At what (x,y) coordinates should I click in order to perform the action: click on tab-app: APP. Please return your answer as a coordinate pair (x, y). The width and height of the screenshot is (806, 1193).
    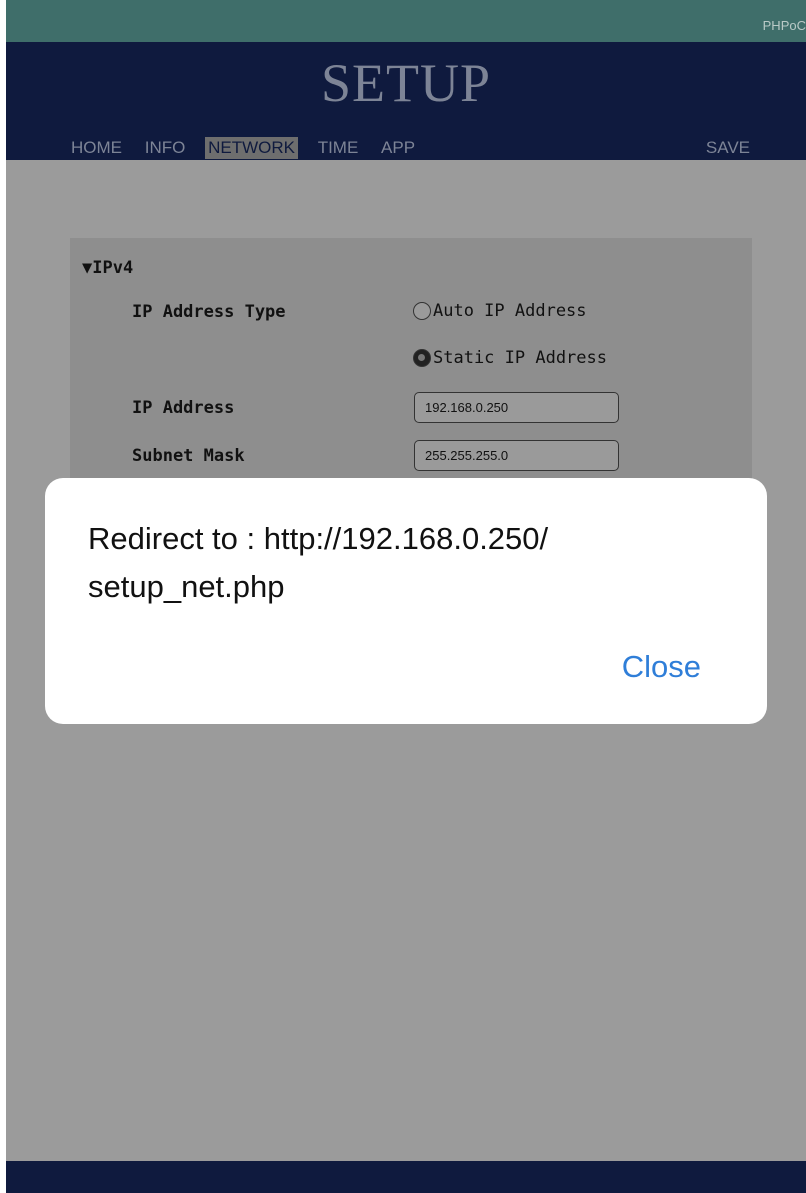
    Looking at the image, I should click on (398, 148).